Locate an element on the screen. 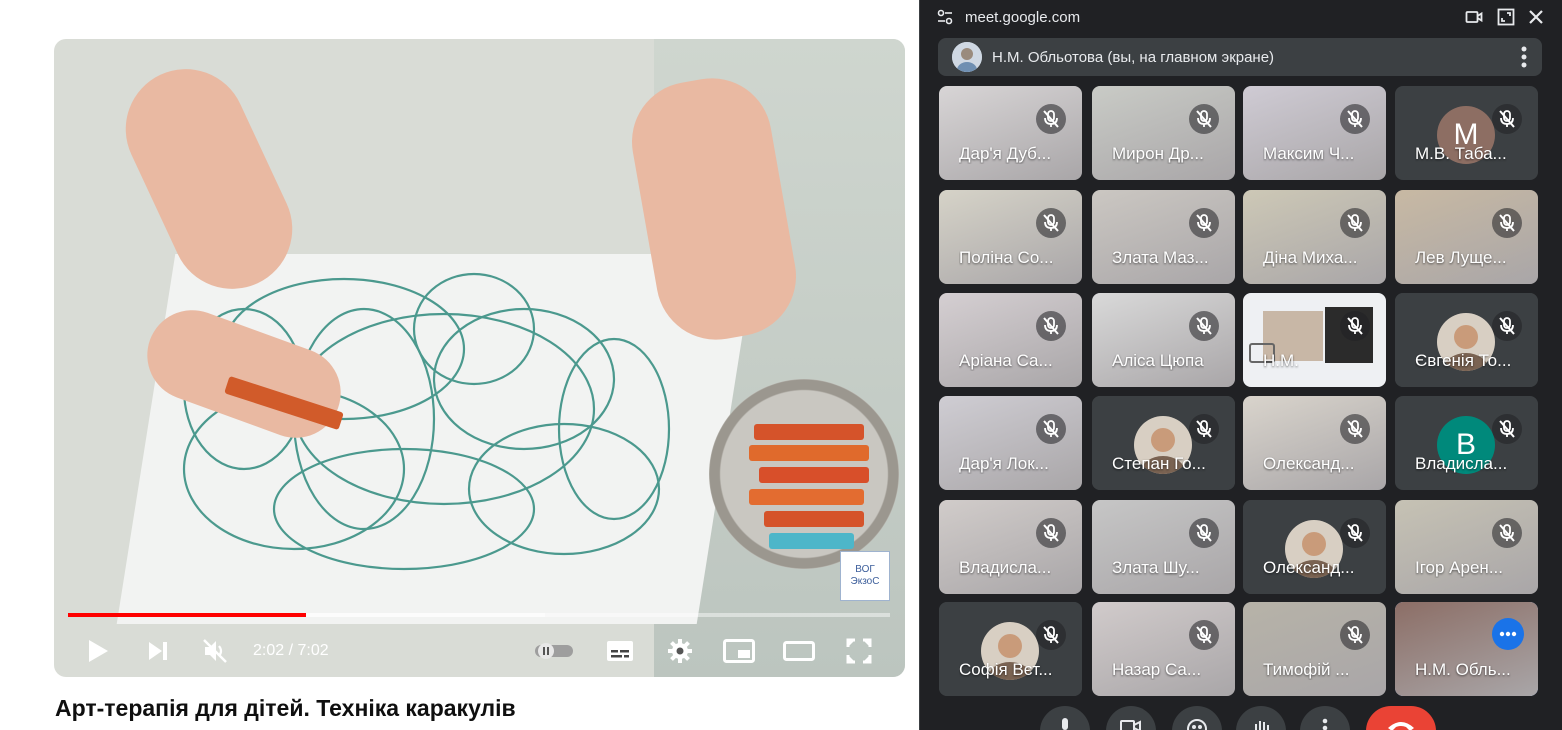 The height and width of the screenshot is (730, 1562). miniplayer-button is located at coordinates (739, 651).